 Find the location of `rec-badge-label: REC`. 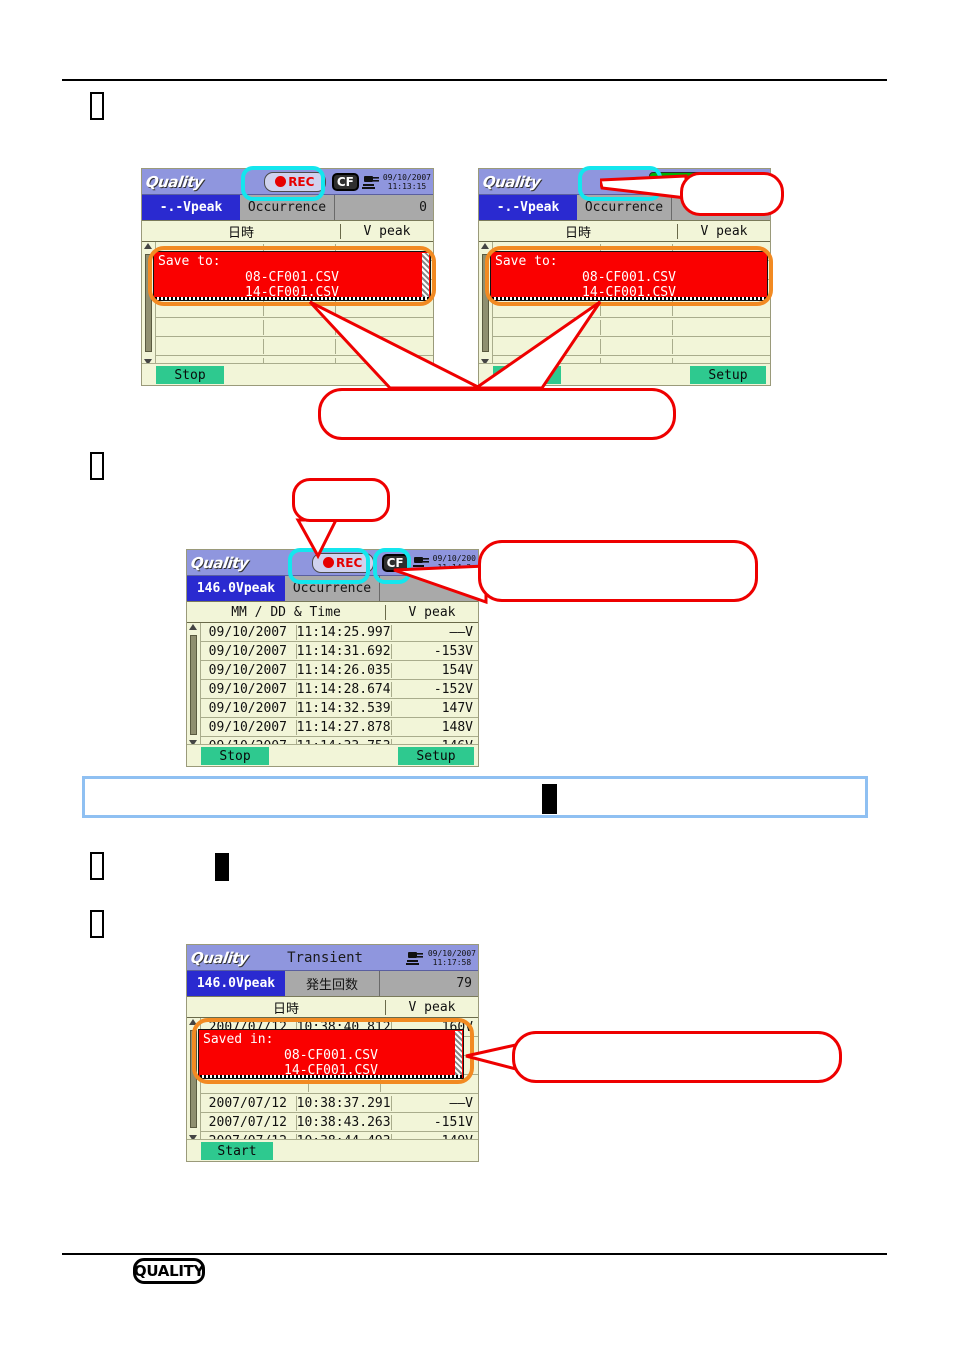

rec-badge-label: REC is located at coordinates (301, 181).